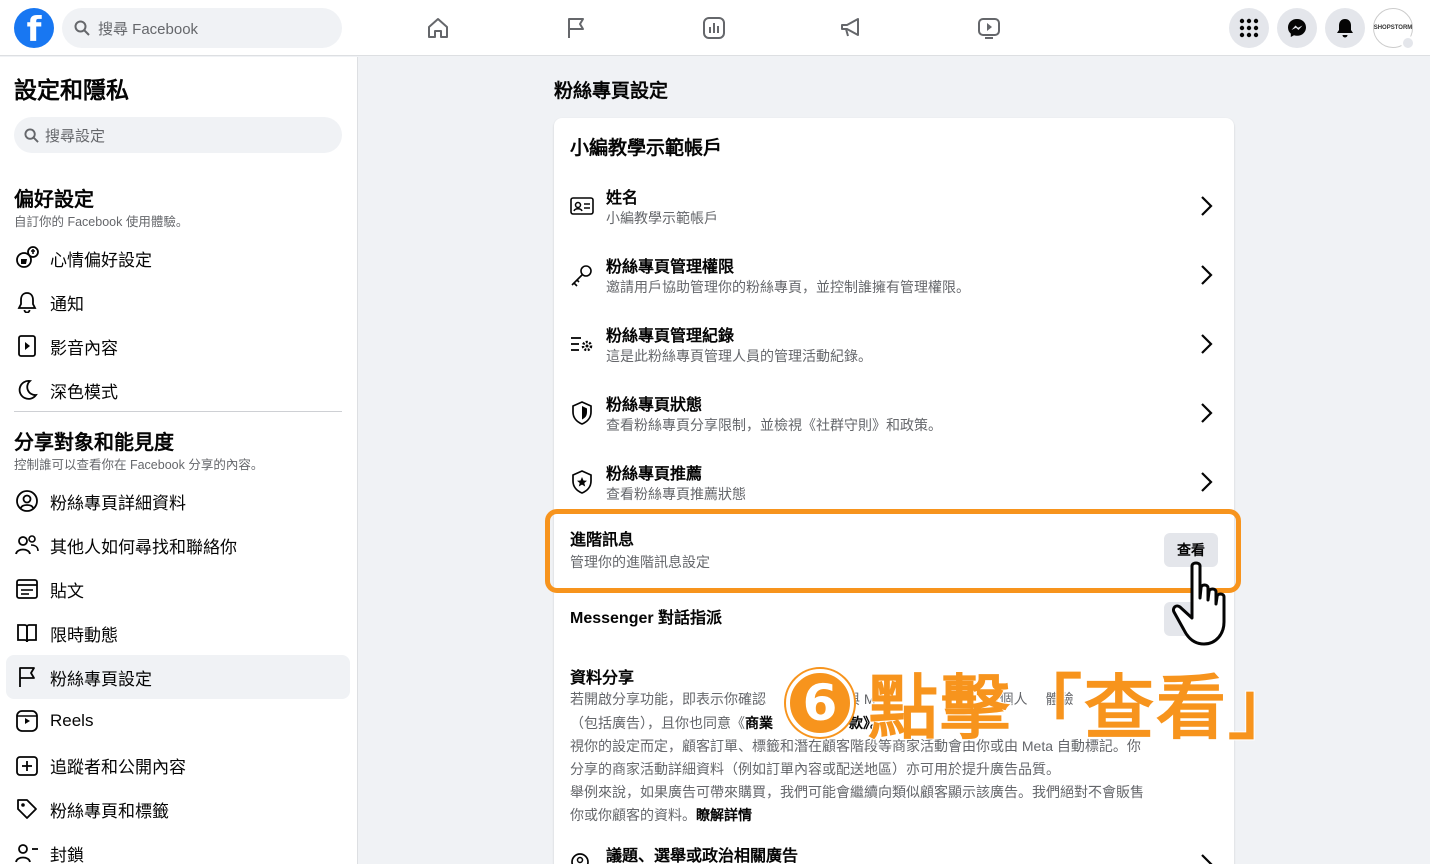 Image resolution: width=1430 pixels, height=864 pixels. I want to click on sidebar-item-label: 影音內容, so click(84, 348).